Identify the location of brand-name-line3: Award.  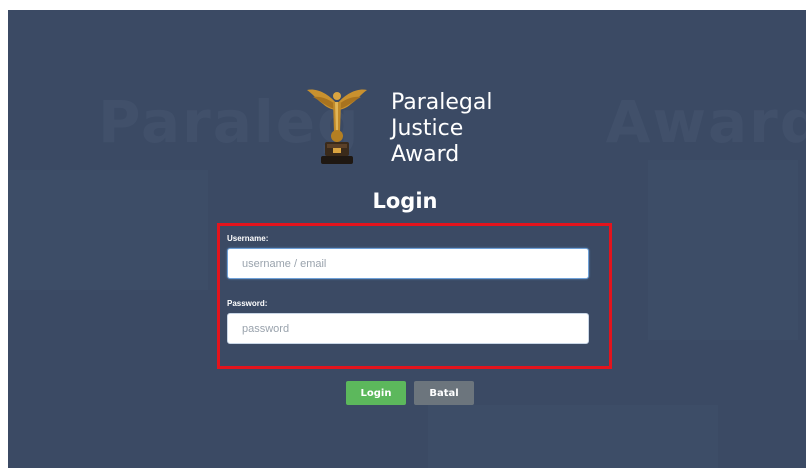
(425, 154).